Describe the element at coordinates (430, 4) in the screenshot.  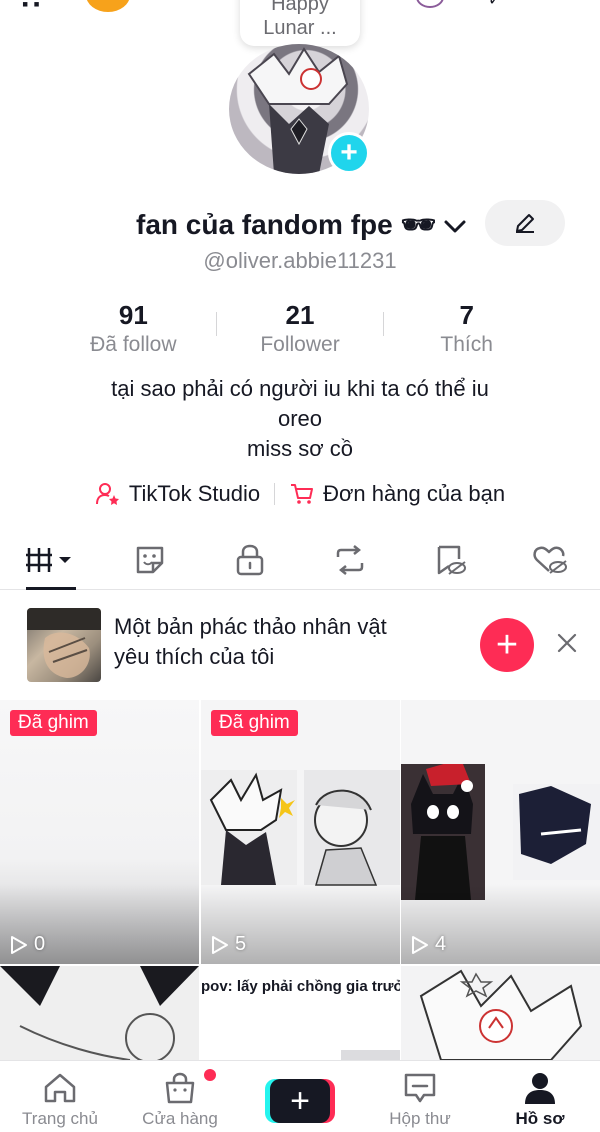
I see `friends-icon` at that location.